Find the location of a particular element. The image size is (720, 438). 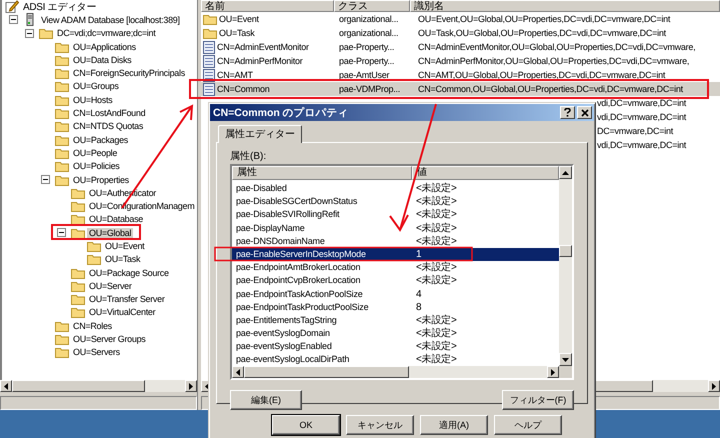

column-header: 名前 is located at coordinates (267, 6).